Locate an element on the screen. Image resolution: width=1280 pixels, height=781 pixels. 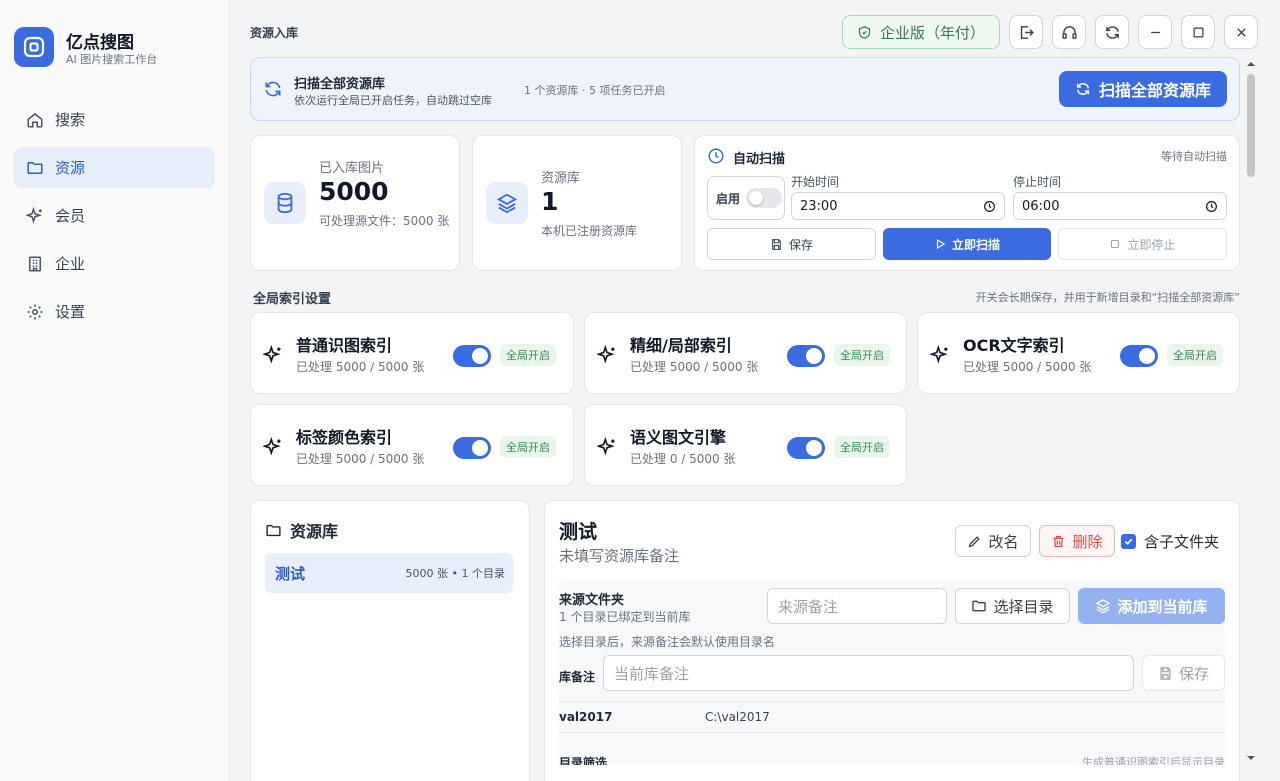
stat-label: 已入库图片 is located at coordinates (352, 168).